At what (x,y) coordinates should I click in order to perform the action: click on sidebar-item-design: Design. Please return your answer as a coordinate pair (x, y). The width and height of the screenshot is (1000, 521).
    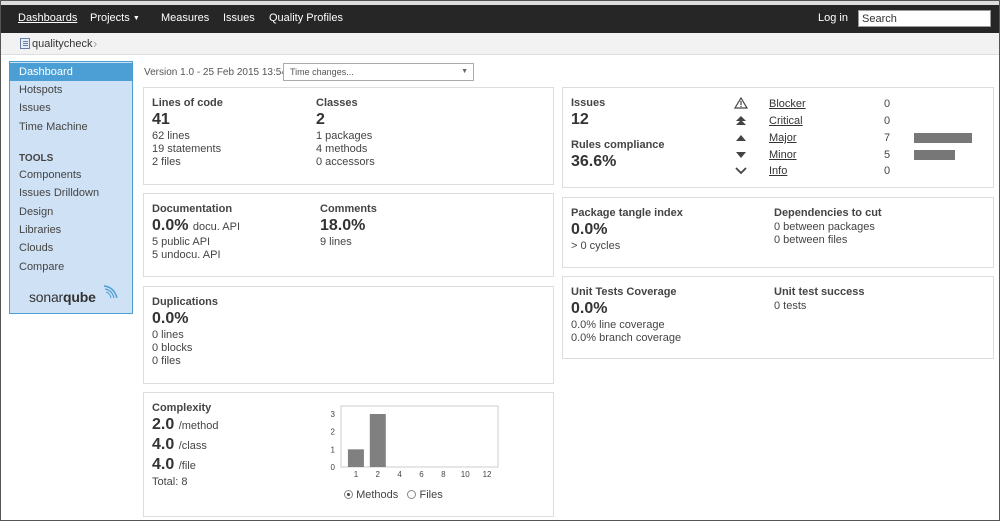
    Looking at the image, I should click on (71, 212).